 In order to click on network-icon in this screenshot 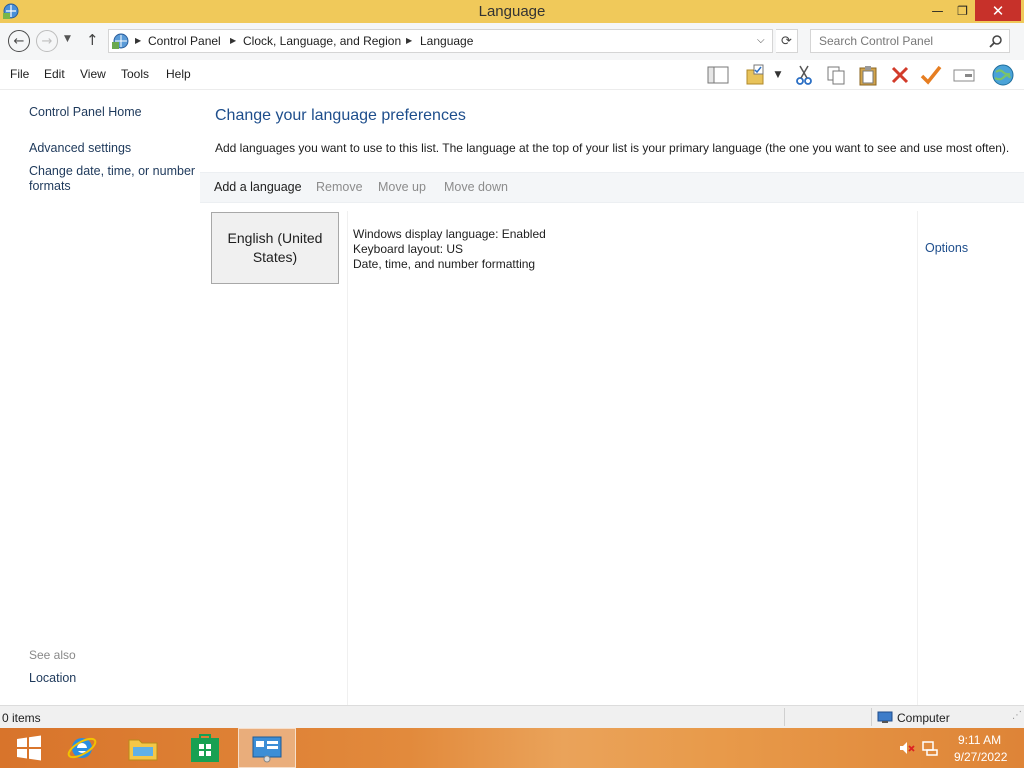, I will do `click(930, 748)`.